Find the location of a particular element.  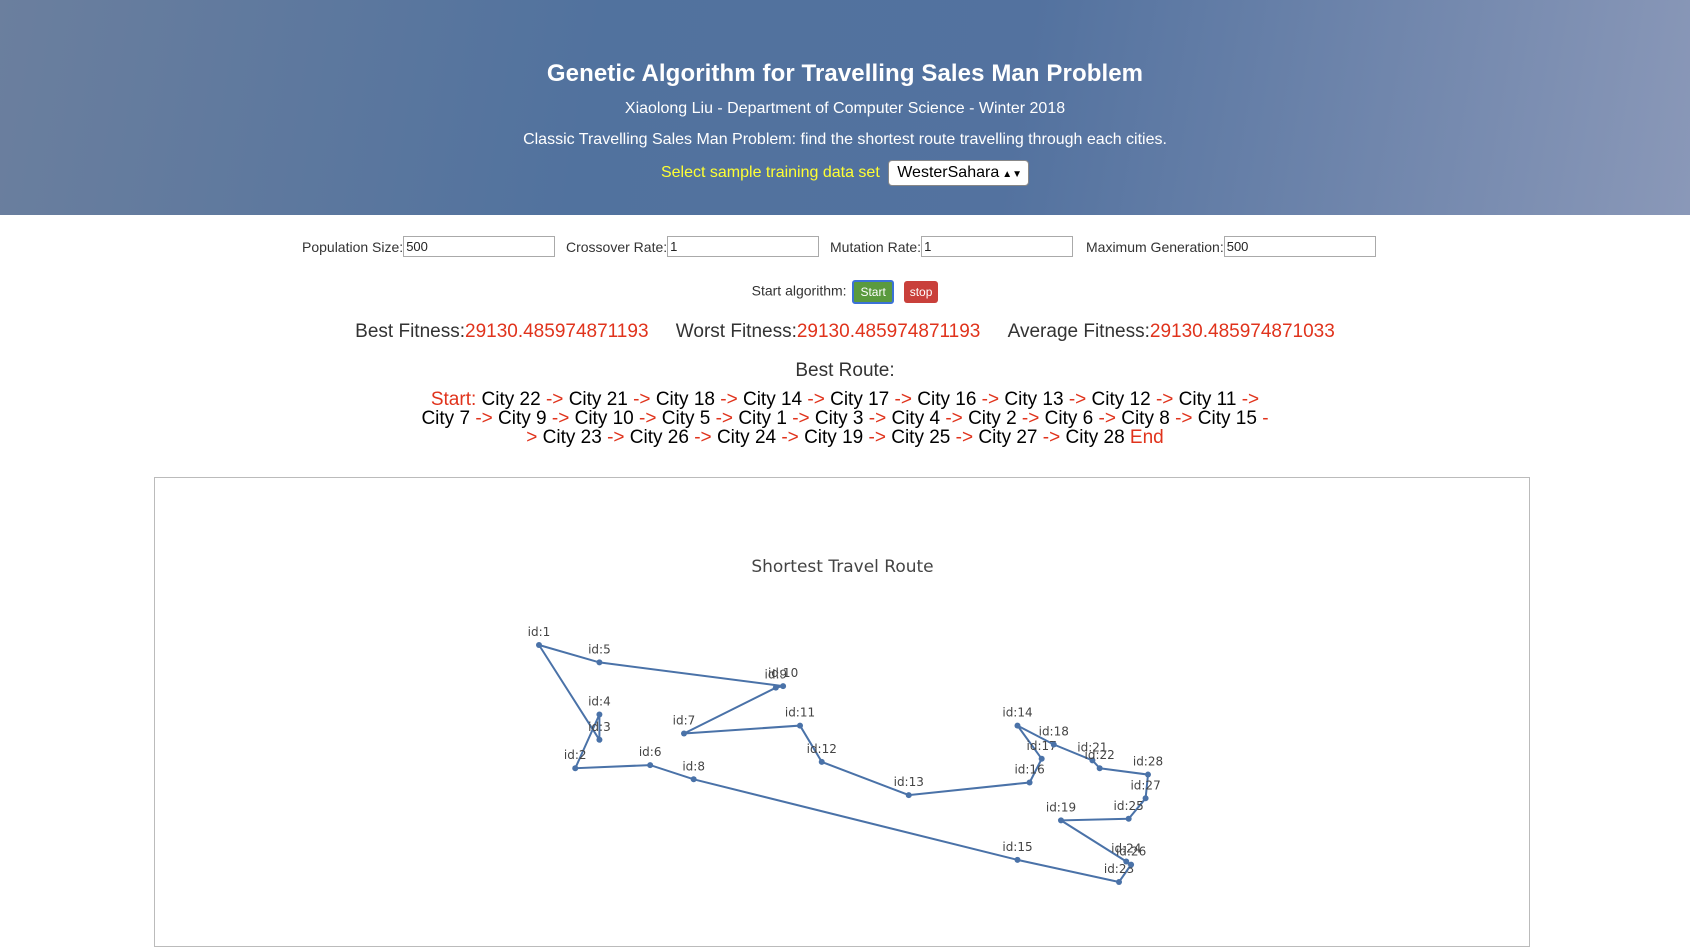

mutation-rate-input: 1 is located at coordinates (997, 246).